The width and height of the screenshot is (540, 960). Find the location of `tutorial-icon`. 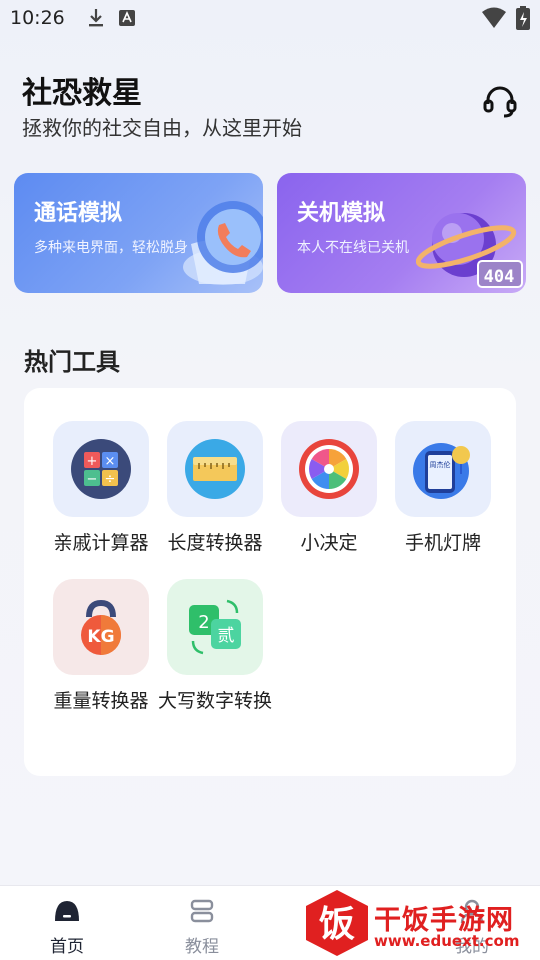

tutorial-icon is located at coordinates (202, 911).